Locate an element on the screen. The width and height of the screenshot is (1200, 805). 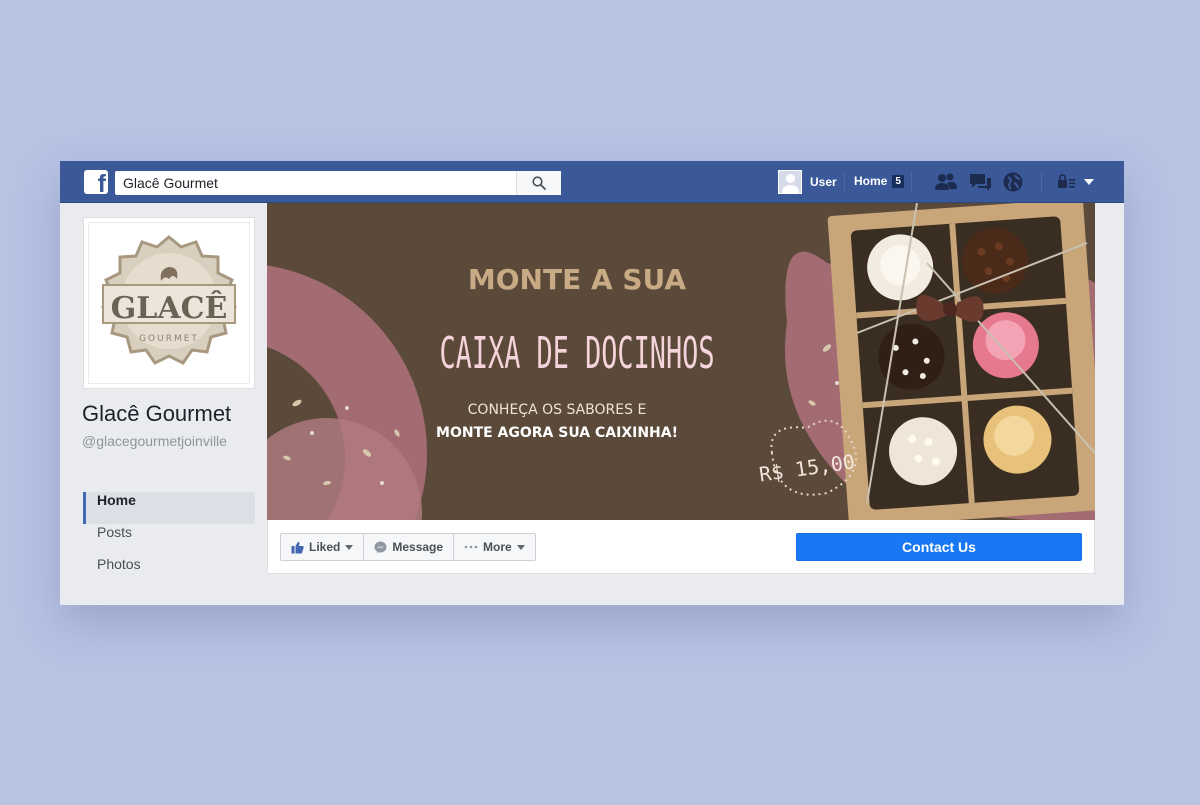
page-sidebar-nav: Home Posts Photos is located at coordinates (169, 540).